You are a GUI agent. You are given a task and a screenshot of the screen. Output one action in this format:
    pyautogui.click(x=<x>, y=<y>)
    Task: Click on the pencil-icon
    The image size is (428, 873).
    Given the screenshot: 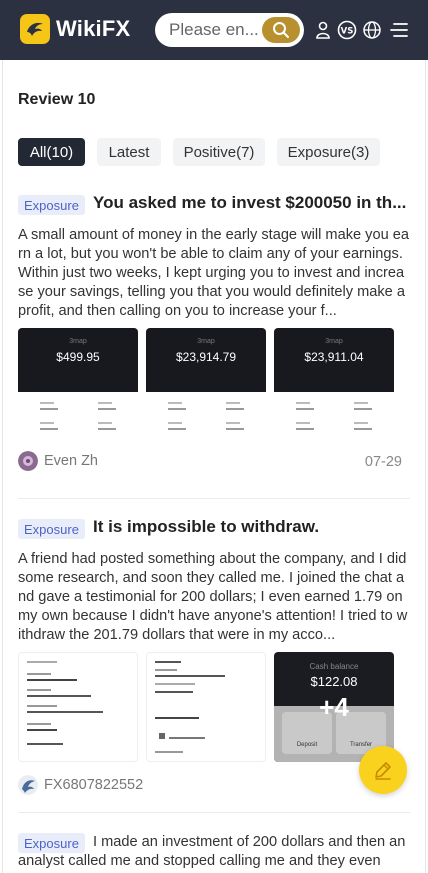 What is the action you would take?
    pyautogui.click(x=383, y=771)
    